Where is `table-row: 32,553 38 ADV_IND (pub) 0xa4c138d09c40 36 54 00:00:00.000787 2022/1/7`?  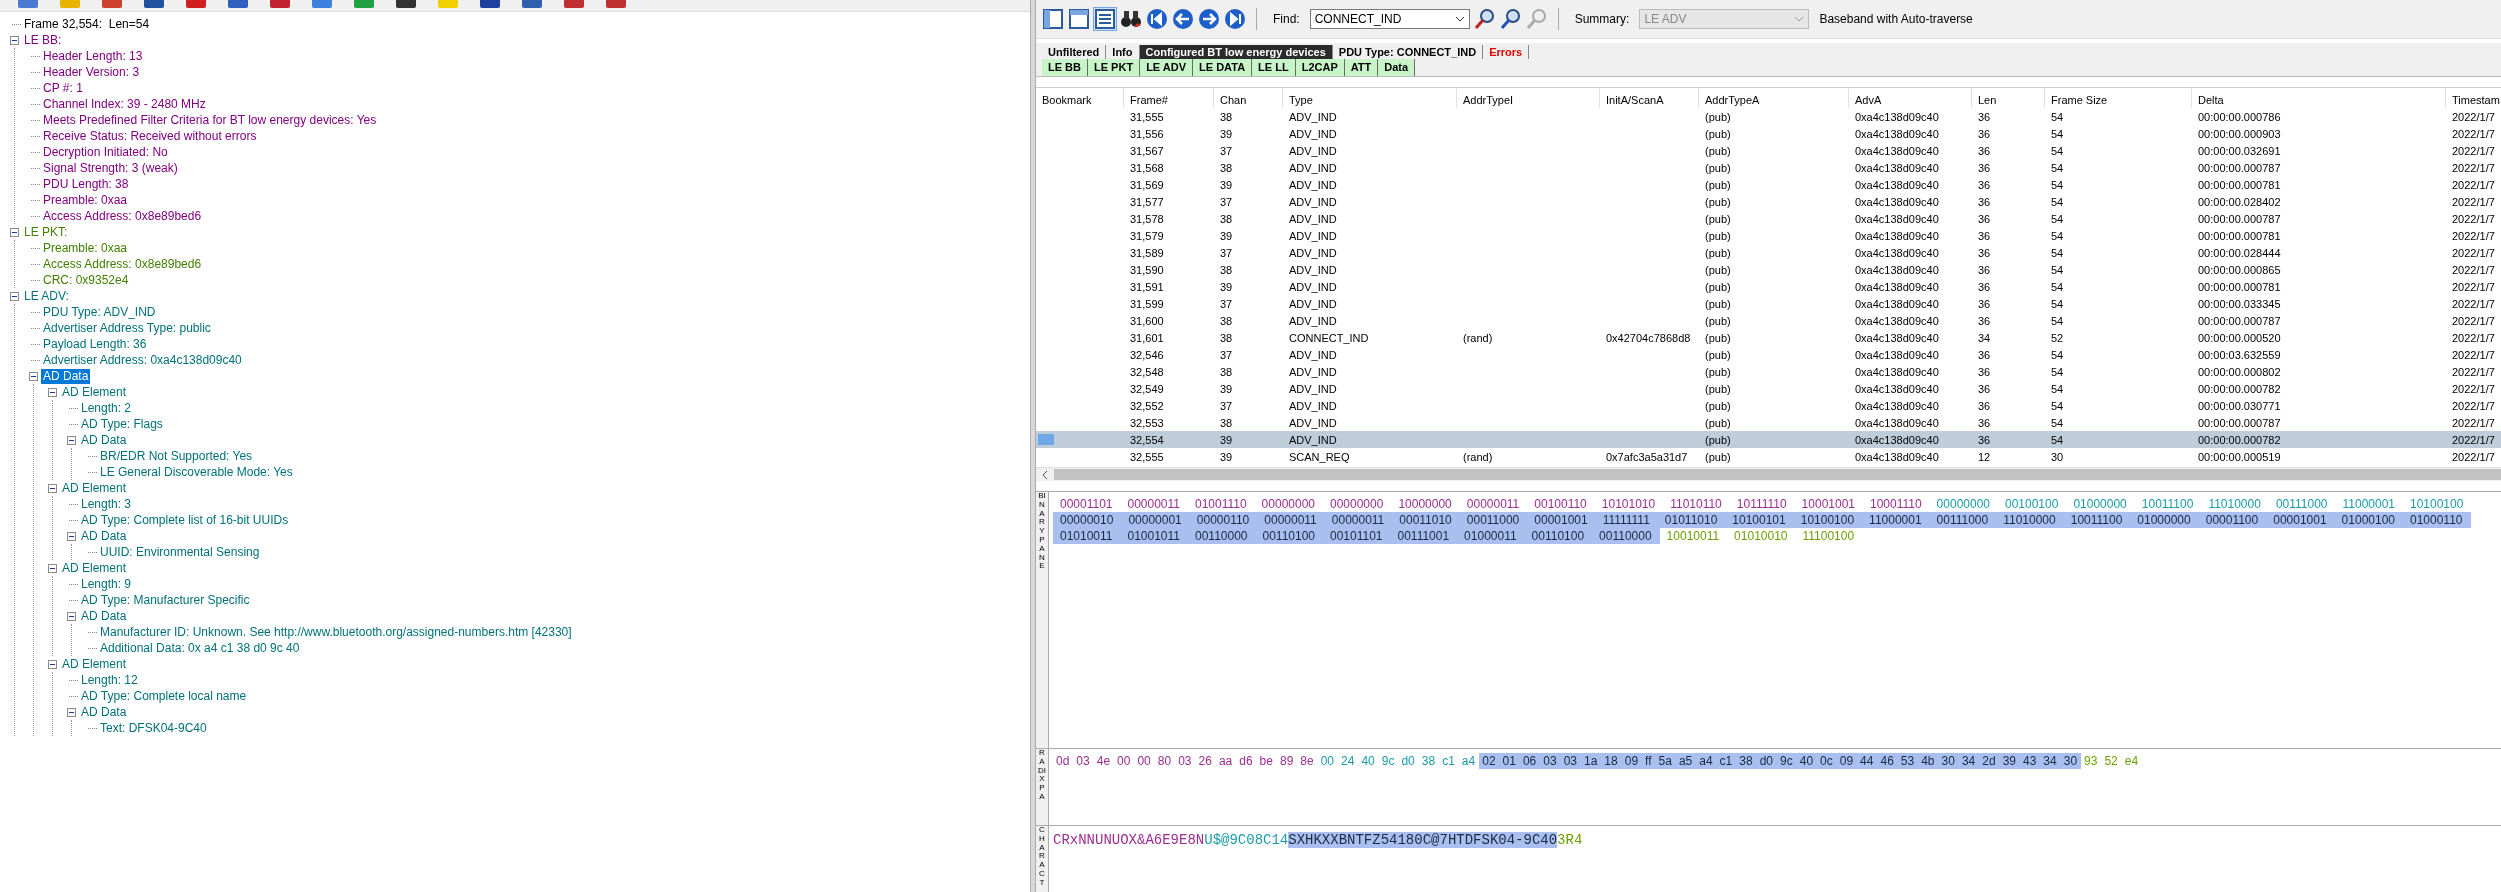
table-row: 32,553 38 ADV_IND (pub) 0xa4c138d09c40 36 54 00:00:00.000787 2022/1/7 is located at coordinates (1768, 422).